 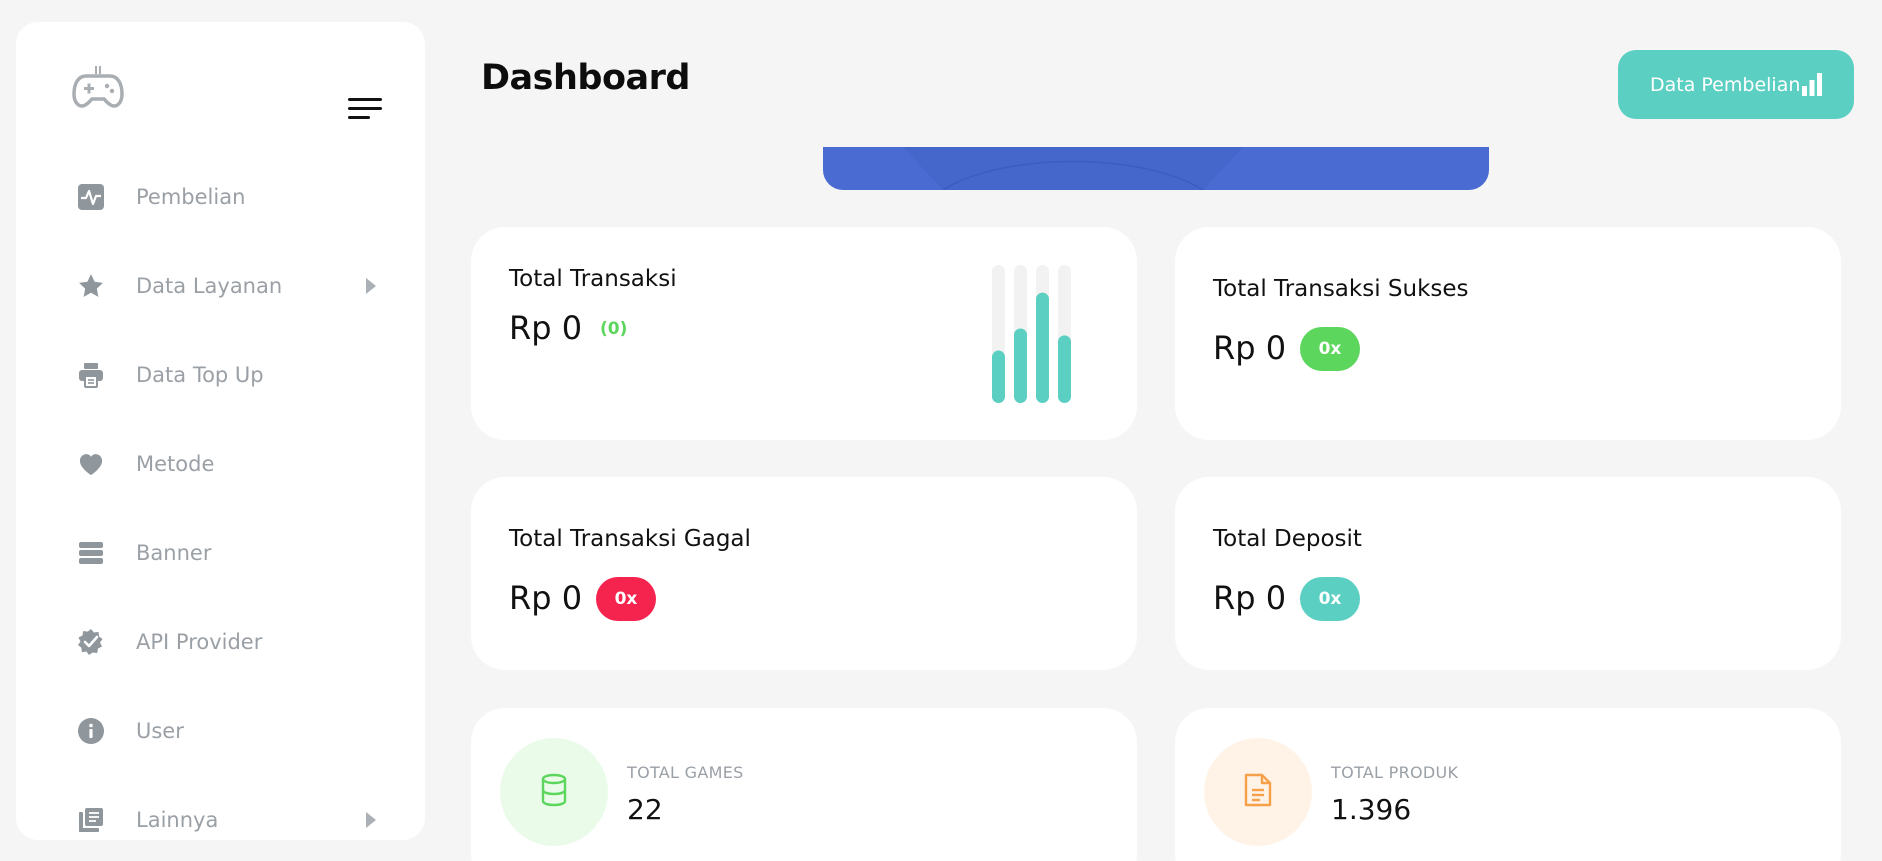 What do you see at coordinates (220, 552) in the screenshot?
I see `sidebar-item-banner: Banner` at bounding box center [220, 552].